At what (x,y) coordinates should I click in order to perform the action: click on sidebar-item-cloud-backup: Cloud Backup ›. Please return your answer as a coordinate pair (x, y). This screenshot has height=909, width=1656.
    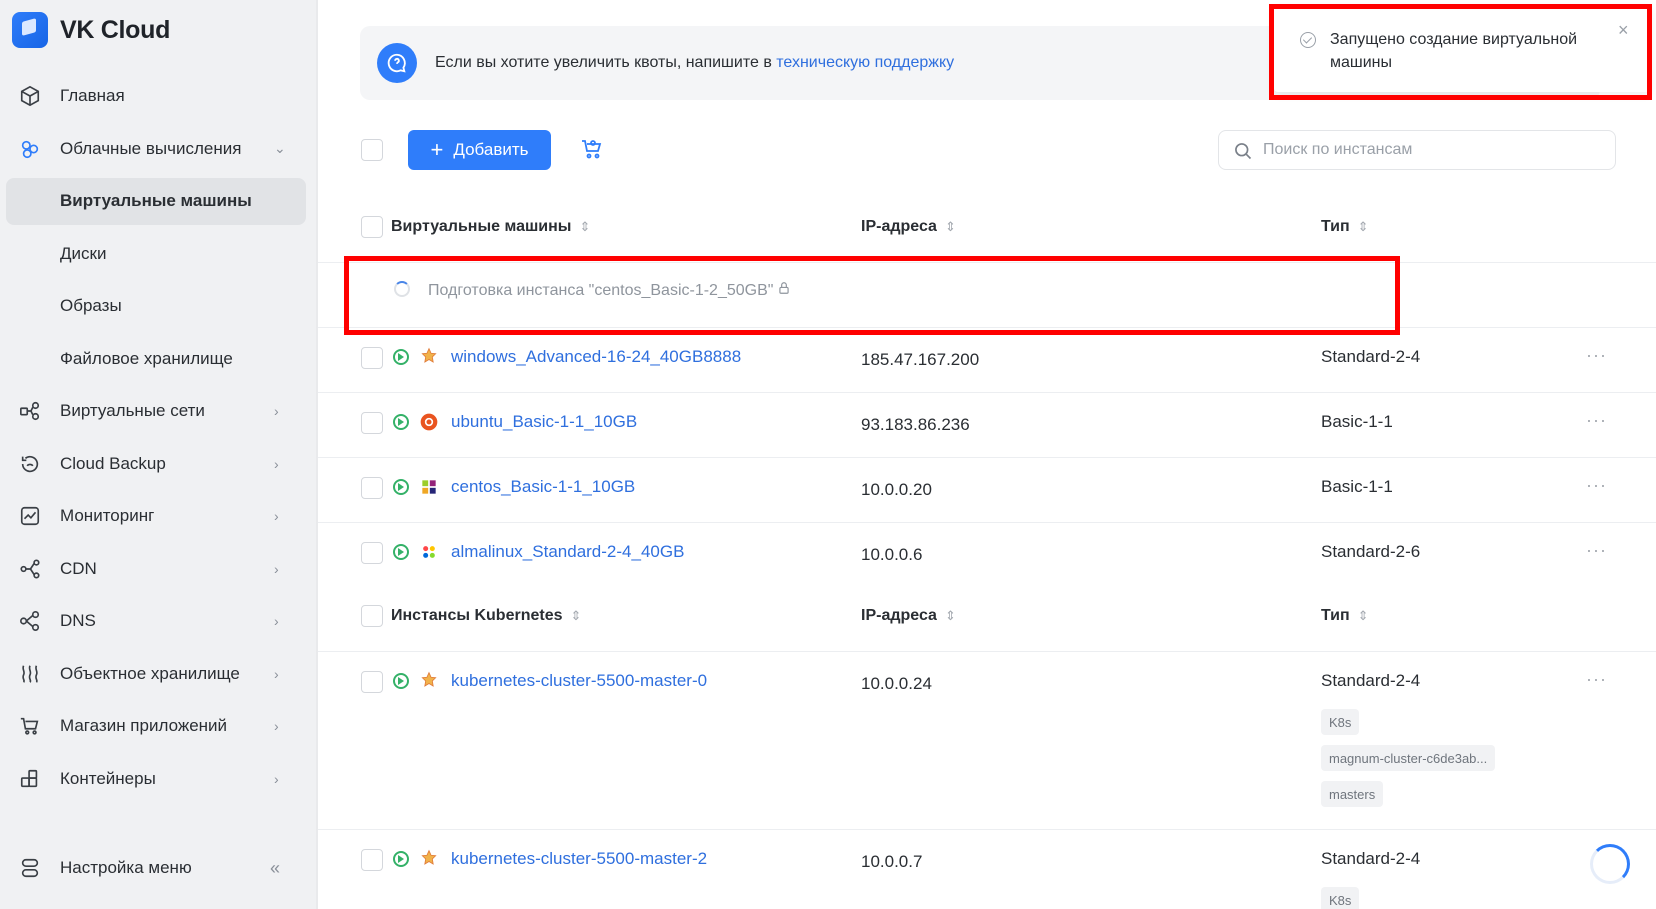
    Looking at the image, I should click on (158, 464).